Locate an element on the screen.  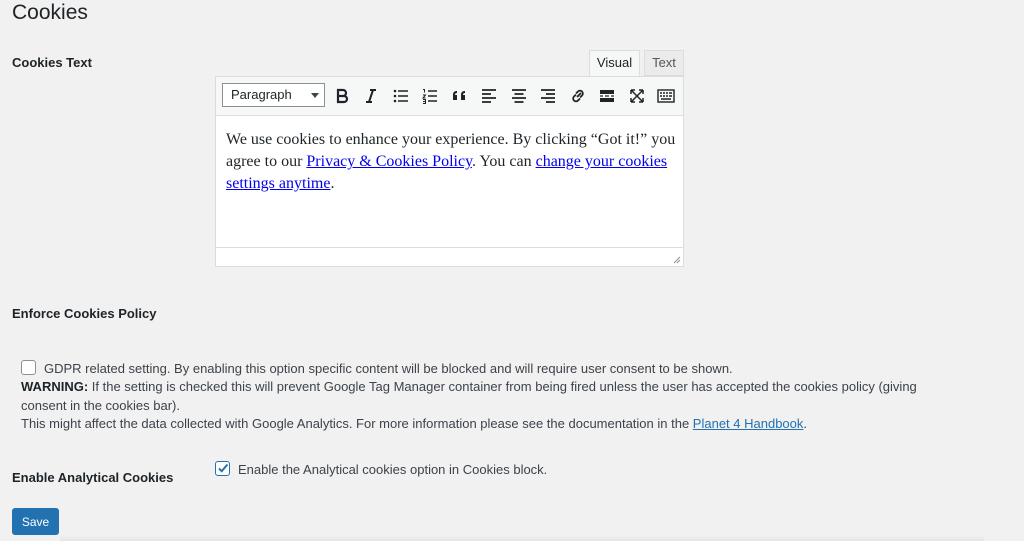
editor-toolbar: Paragraph is located at coordinates (449, 96).